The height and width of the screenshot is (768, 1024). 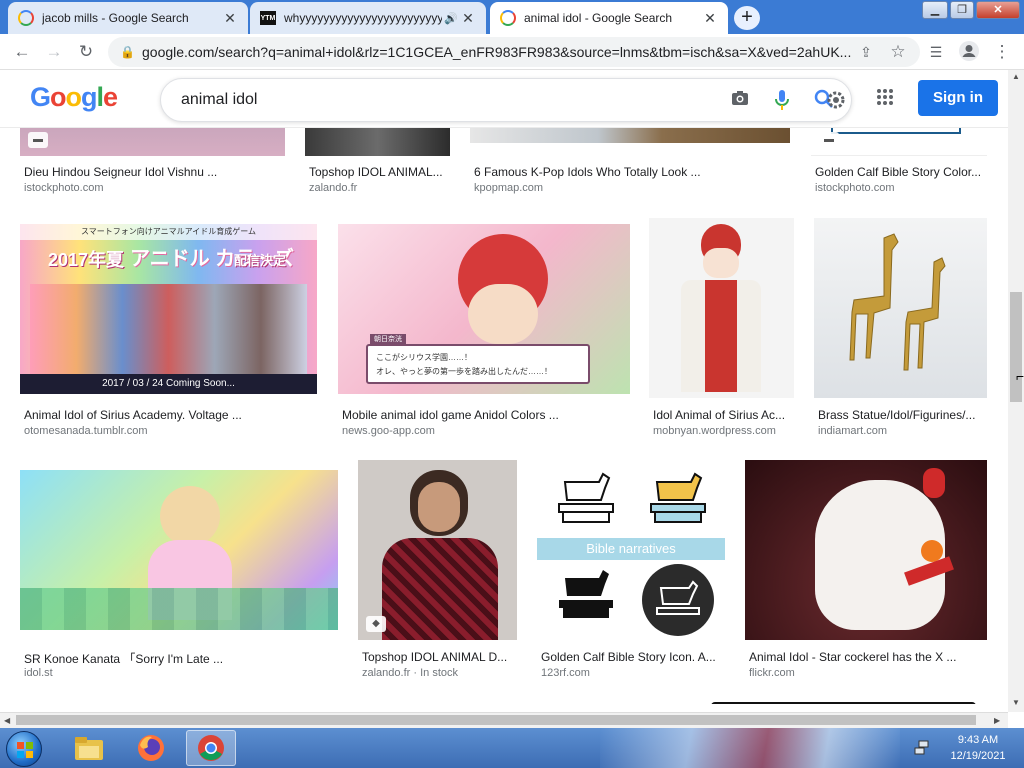 What do you see at coordinates (464, 371) in the screenshot?
I see `thumbnail-text-line2: オレ、やっと夢の第一歩を踏み出したんだ……！` at bounding box center [464, 371].